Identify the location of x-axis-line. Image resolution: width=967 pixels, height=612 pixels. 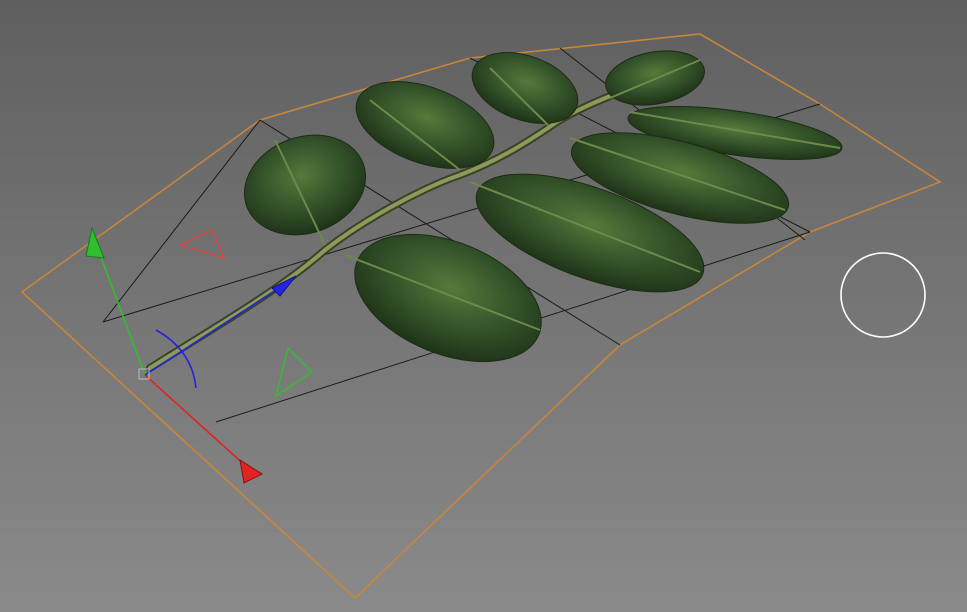
(196, 421).